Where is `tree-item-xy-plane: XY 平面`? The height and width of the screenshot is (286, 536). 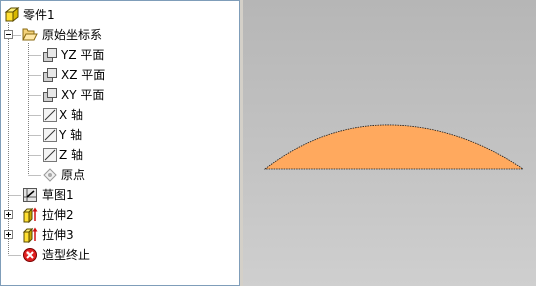
tree-item-xy-plane: XY 平面 is located at coordinates (120, 95).